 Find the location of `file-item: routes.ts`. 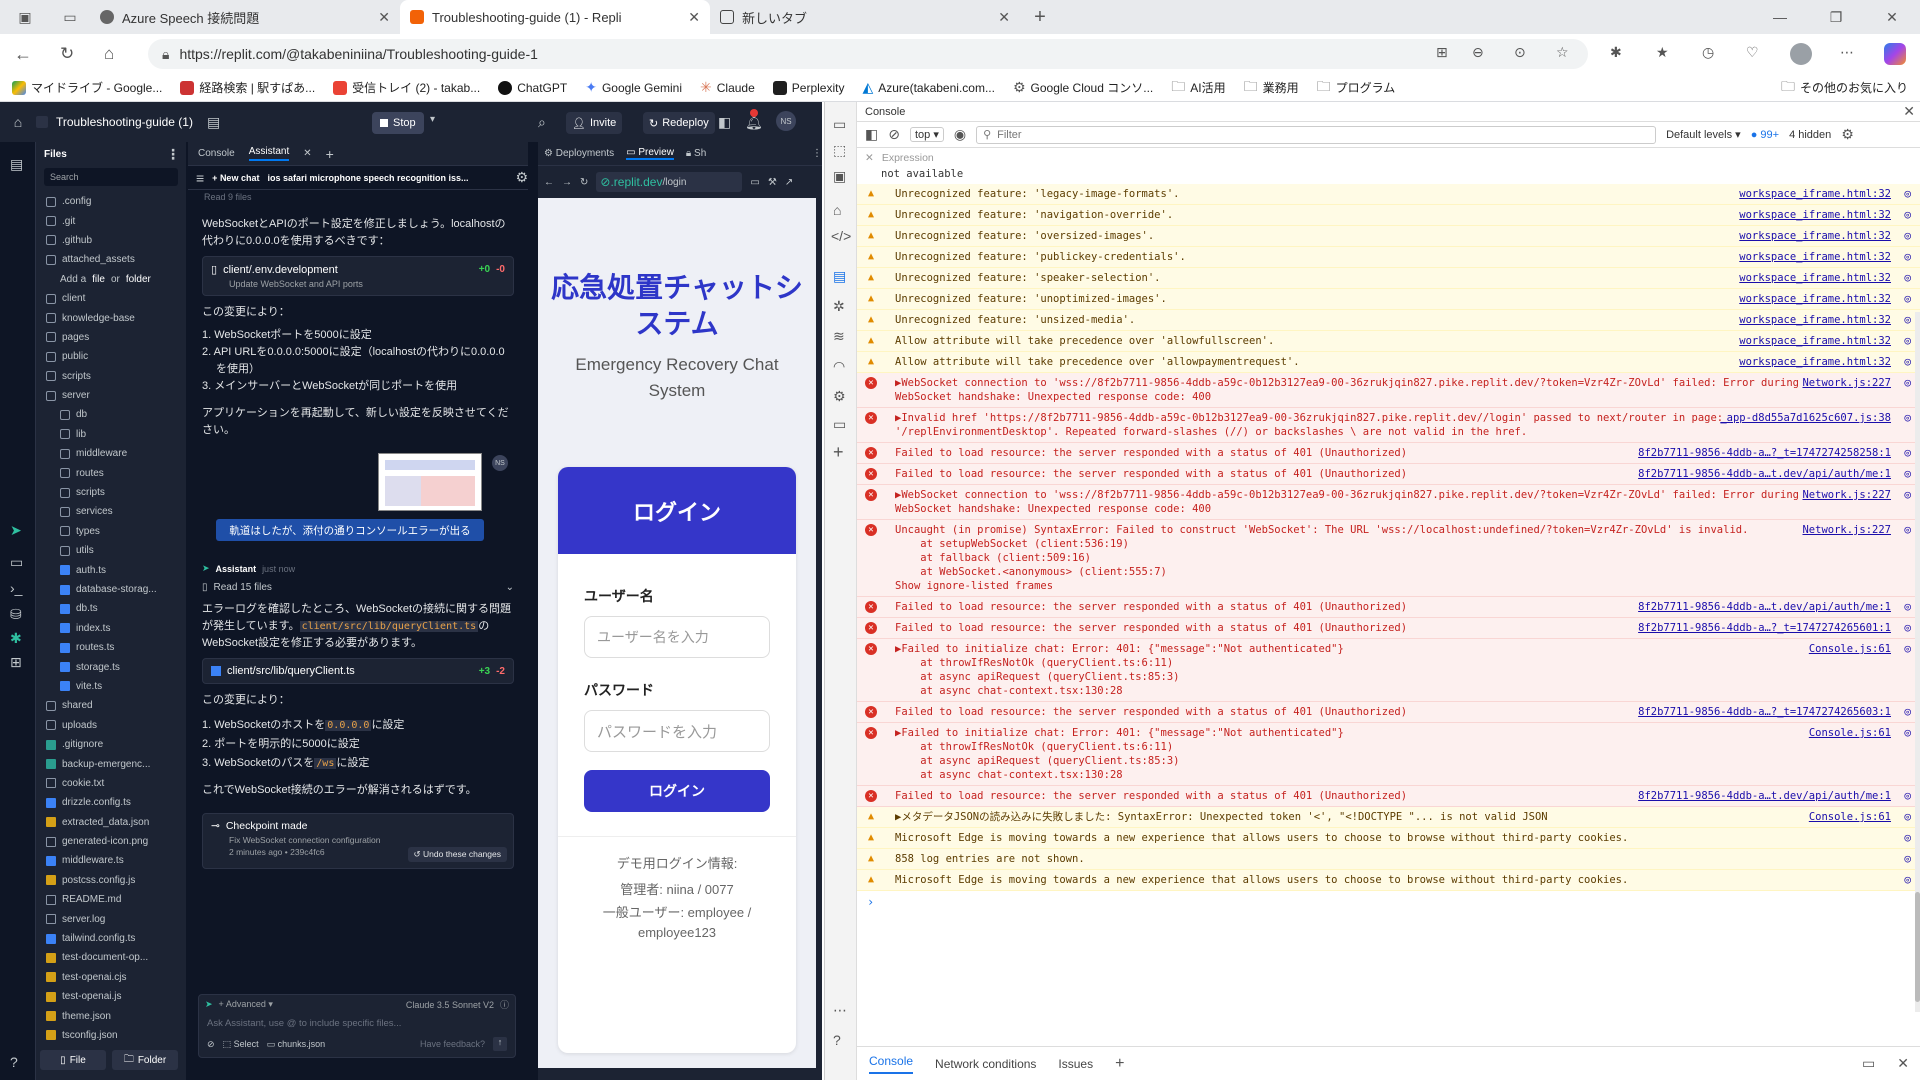

file-item: routes.ts is located at coordinates (111, 647).